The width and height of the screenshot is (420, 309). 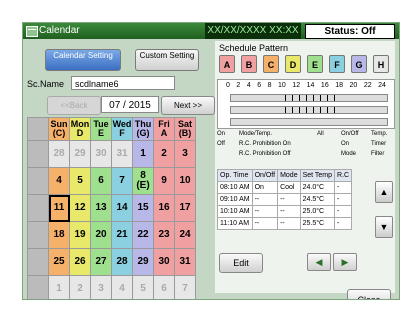 What do you see at coordinates (227, 64) in the screenshot?
I see `pattern-a-button: A` at bounding box center [227, 64].